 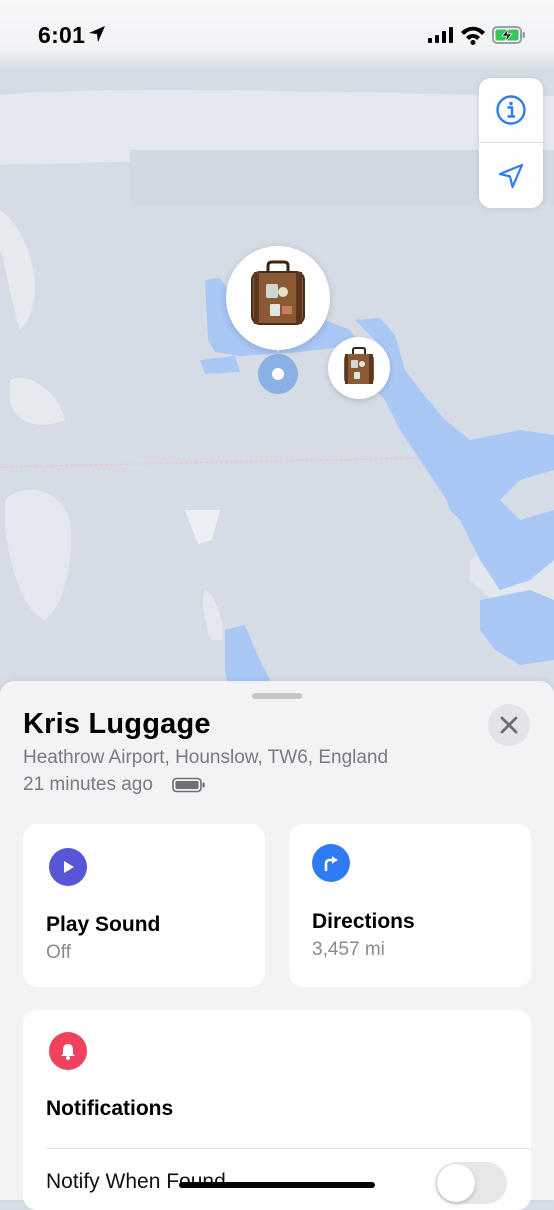 What do you see at coordinates (508, 35) in the screenshot?
I see `battery-charging-icon` at bounding box center [508, 35].